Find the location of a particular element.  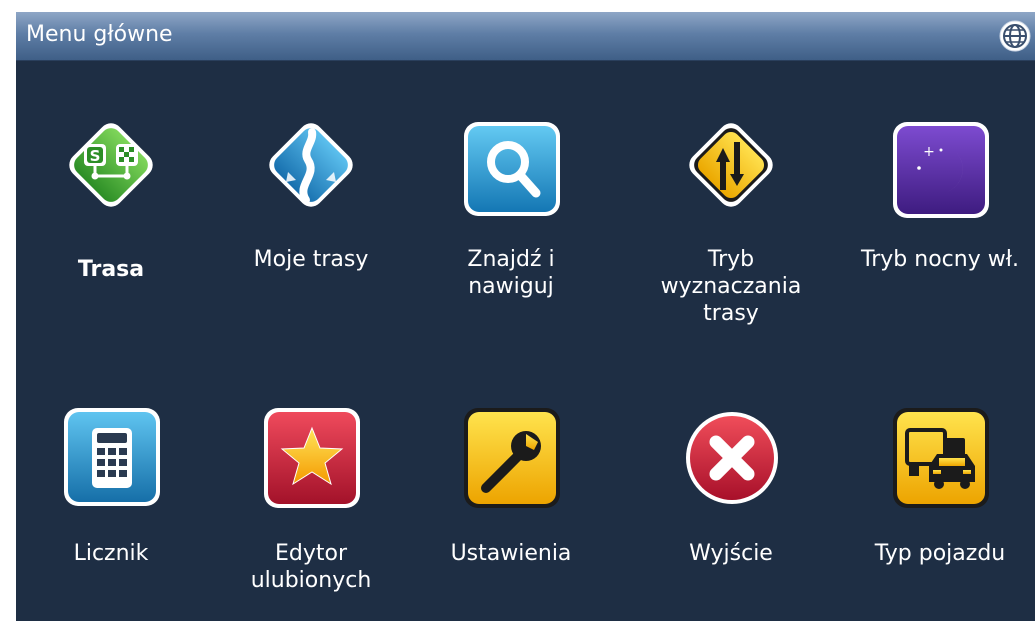

star-icon is located at coordinates (311, 459).